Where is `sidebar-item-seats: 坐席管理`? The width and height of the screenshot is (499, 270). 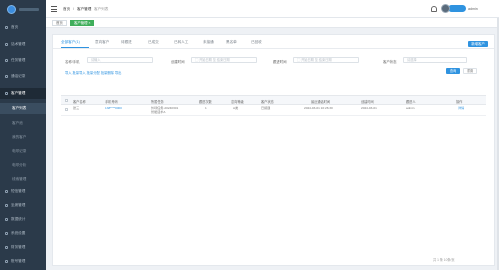 sidebar-item-seats: 坐席管理 is located at coordinates (23, 205).